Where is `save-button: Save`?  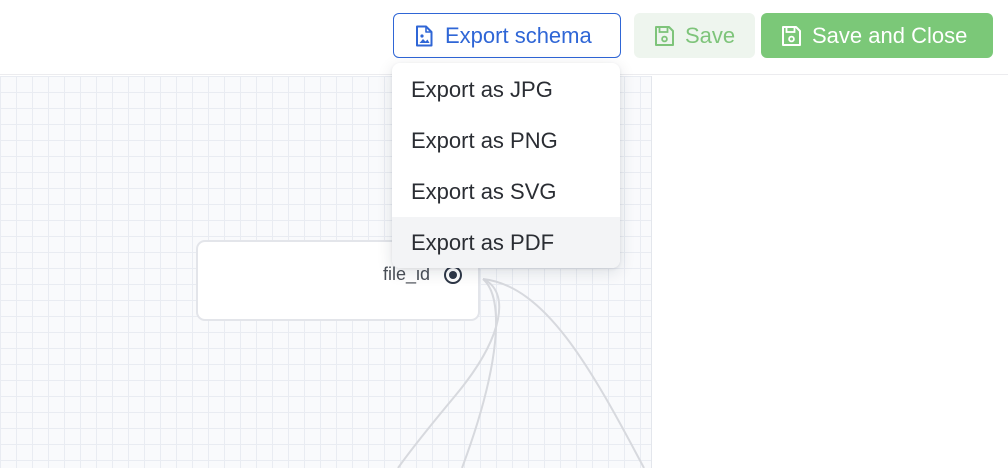
save-button: Save is located at coordinates (694, 35).